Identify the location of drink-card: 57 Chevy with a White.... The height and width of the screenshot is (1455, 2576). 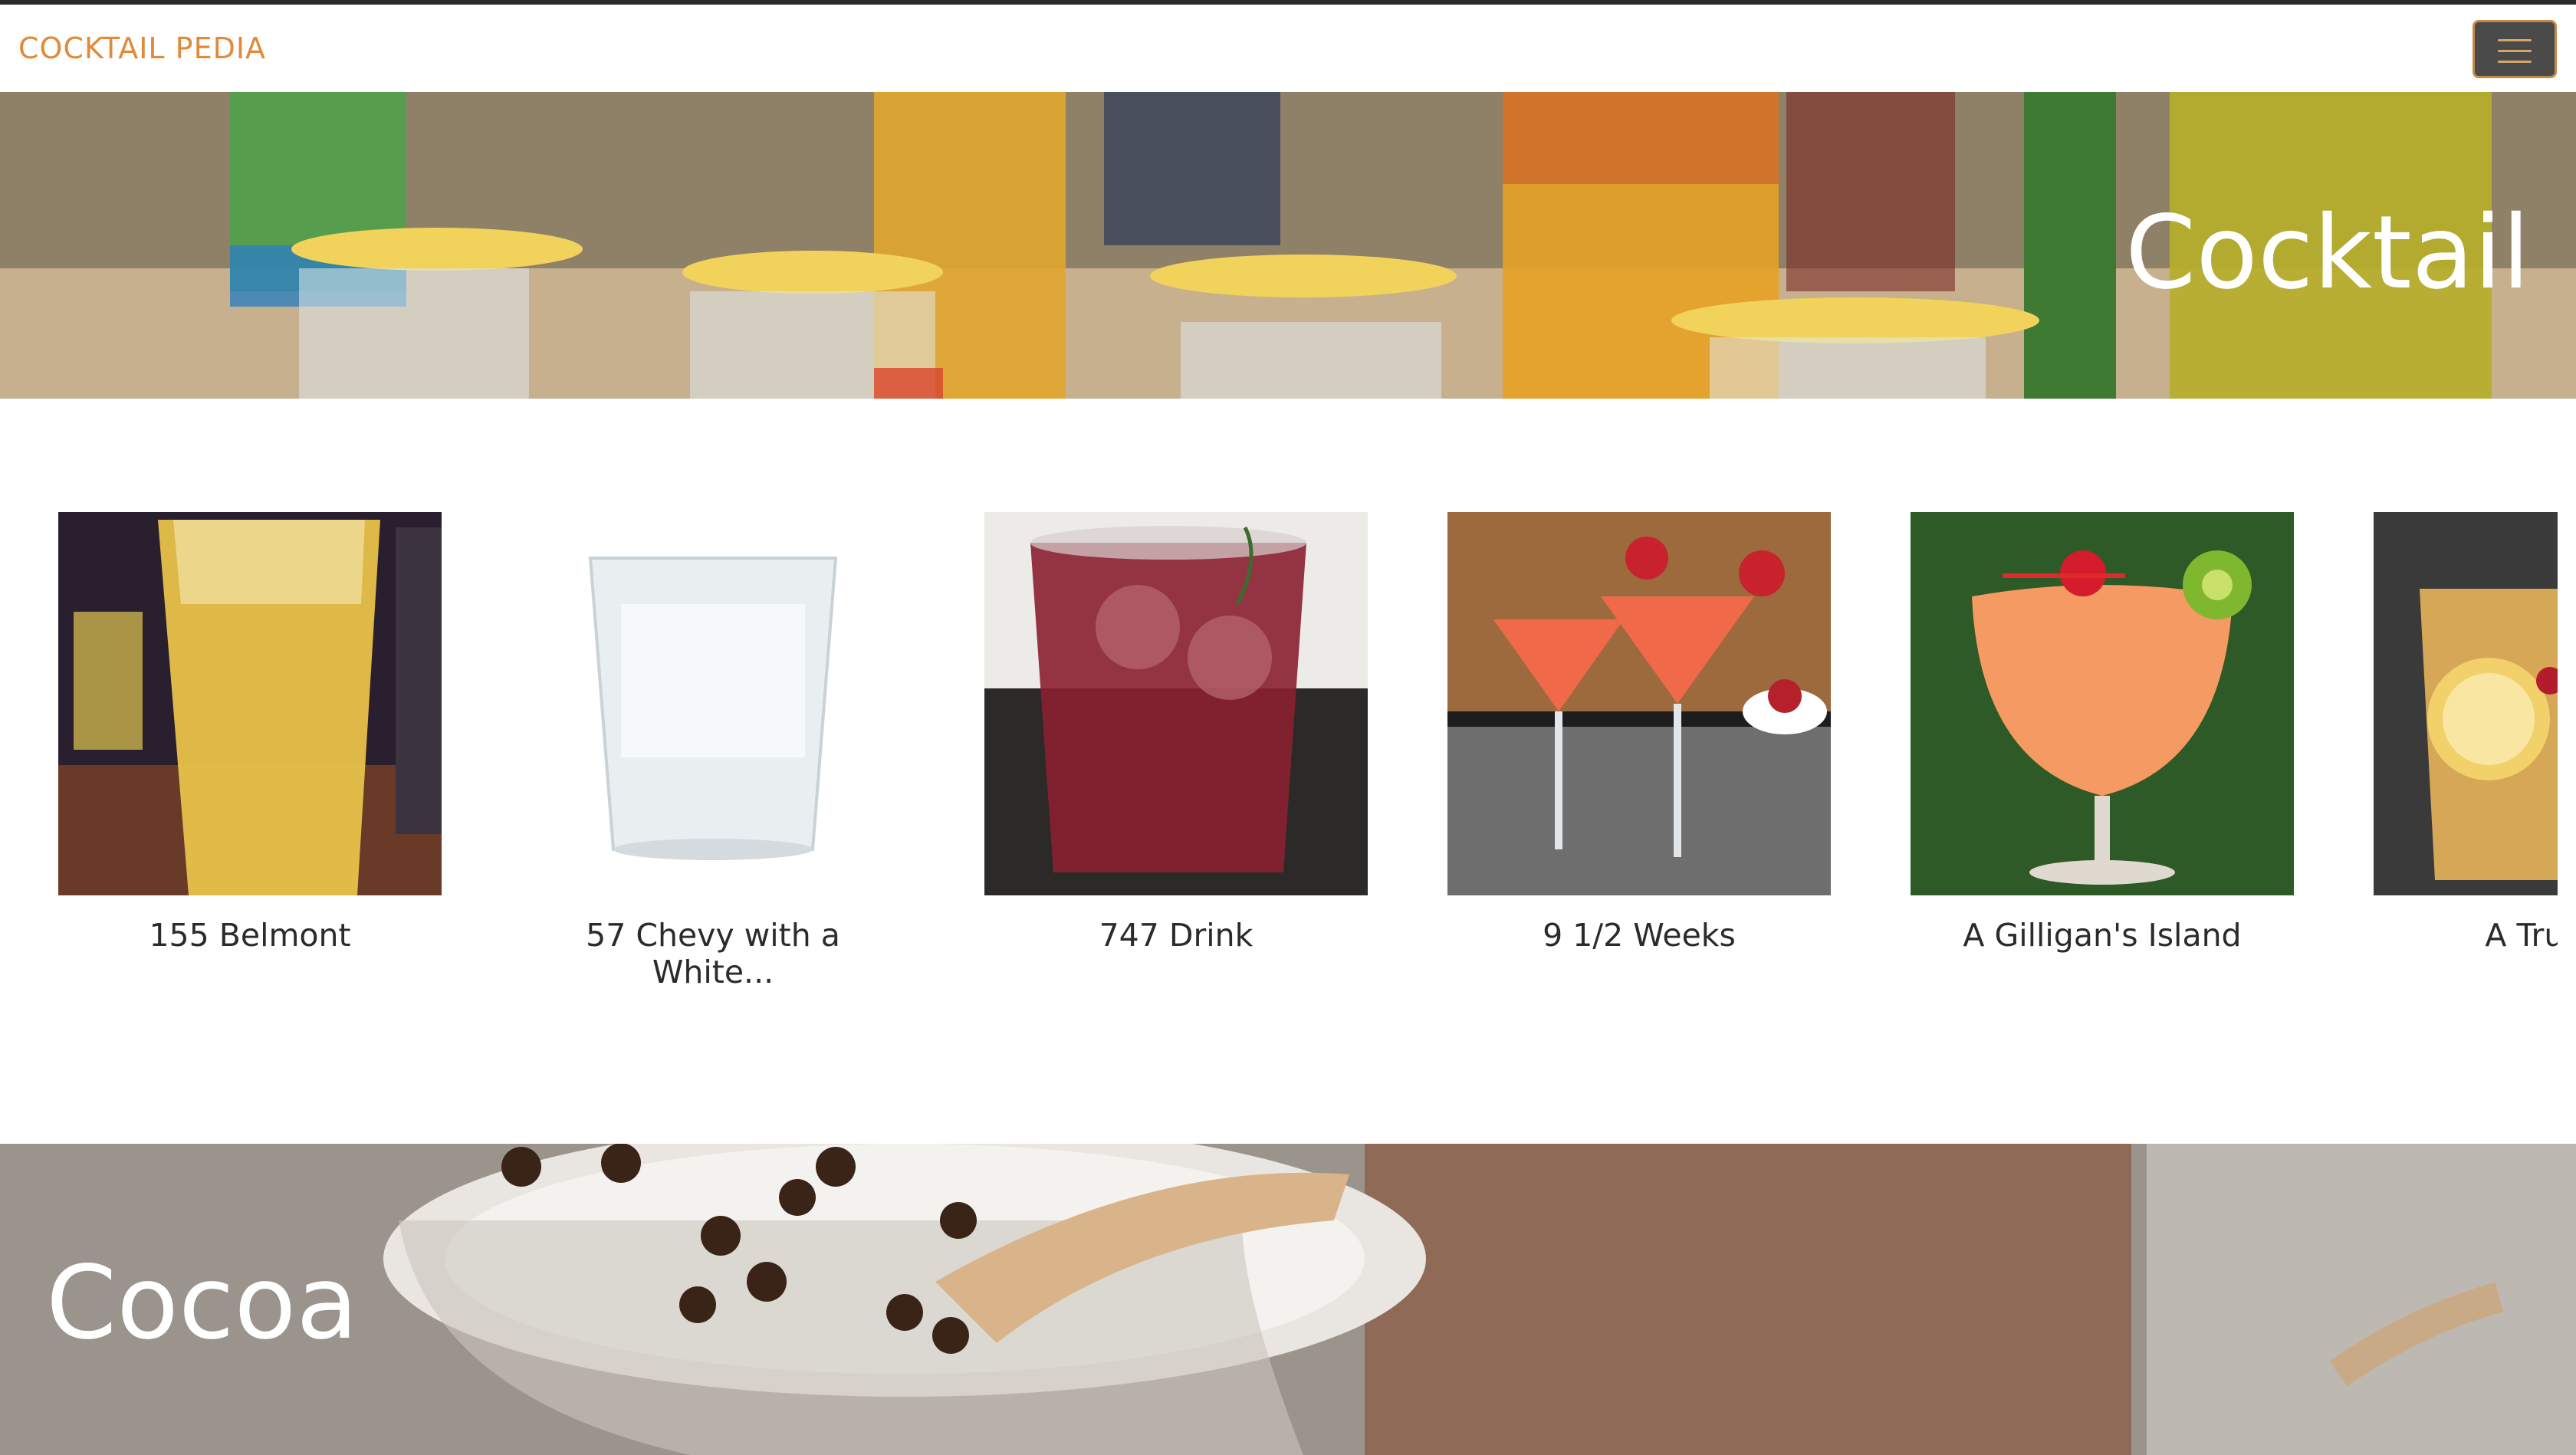
(713, 751).